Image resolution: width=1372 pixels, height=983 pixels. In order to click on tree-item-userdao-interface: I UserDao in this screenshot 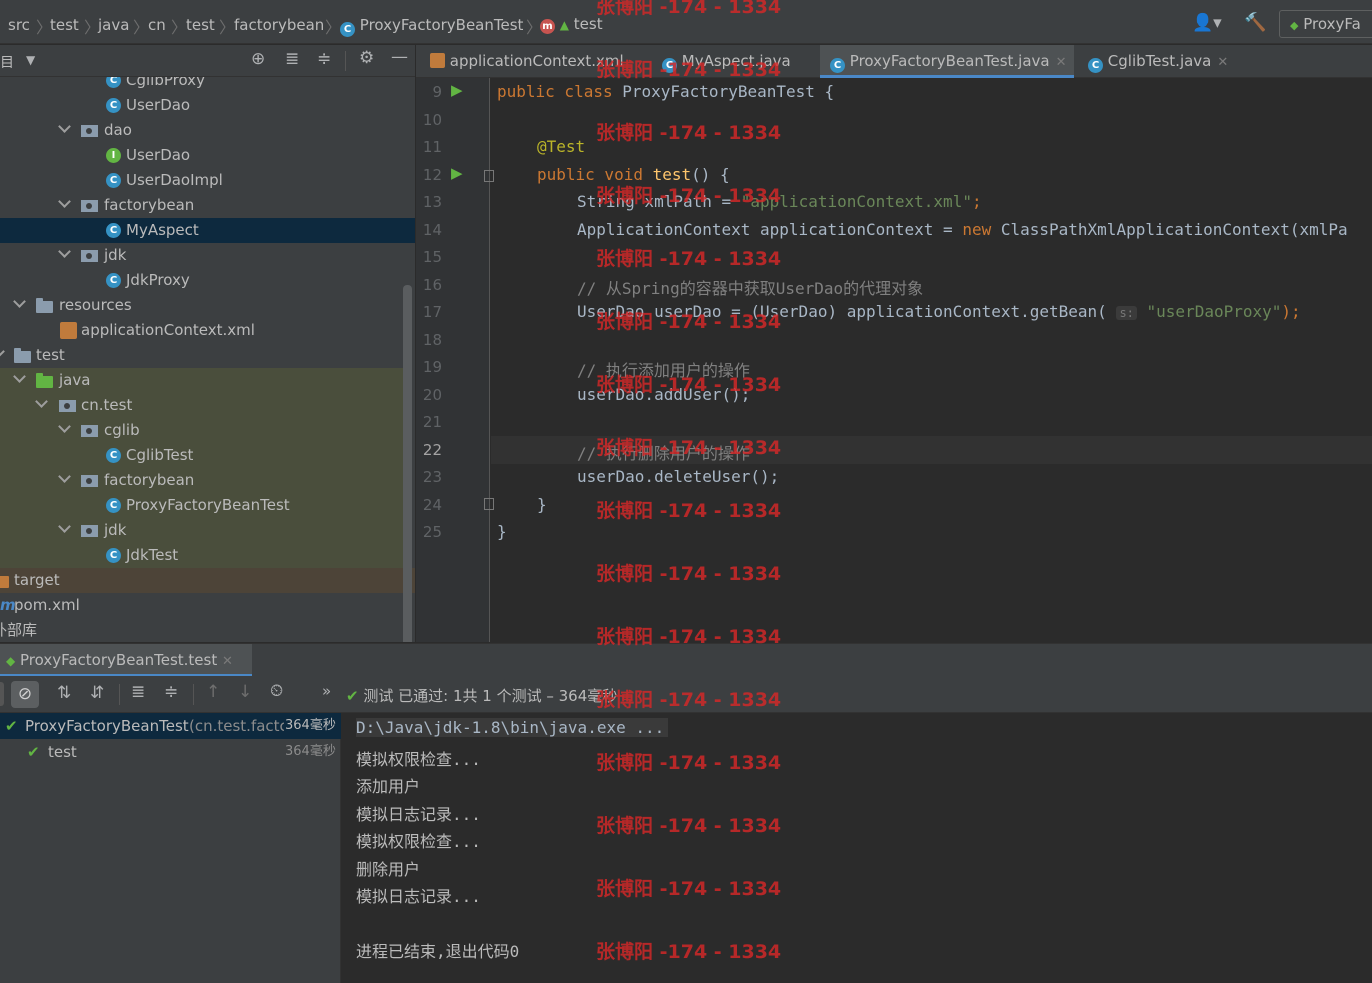, I will do `click(202, 155)`.